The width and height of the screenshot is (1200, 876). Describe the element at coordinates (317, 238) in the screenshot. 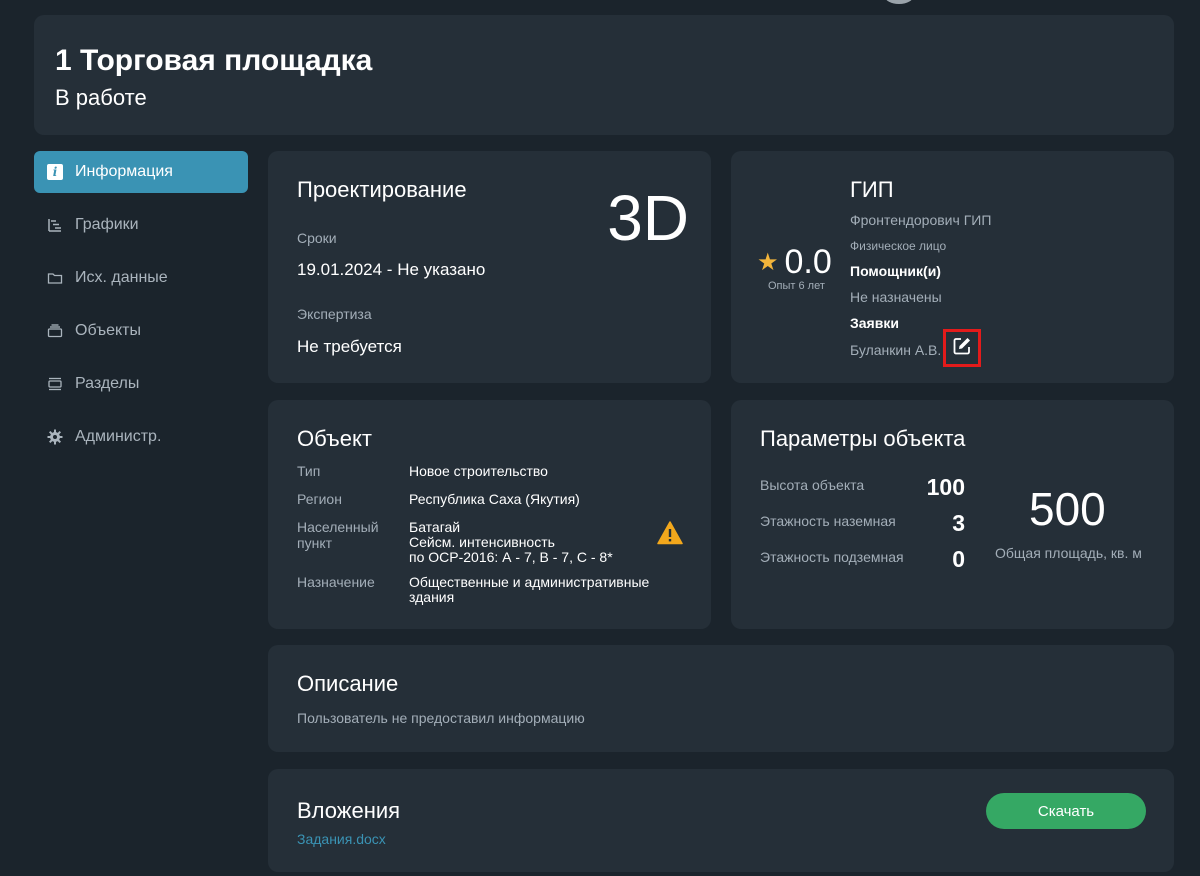

I see `deadline-label: Сроки` at that location.